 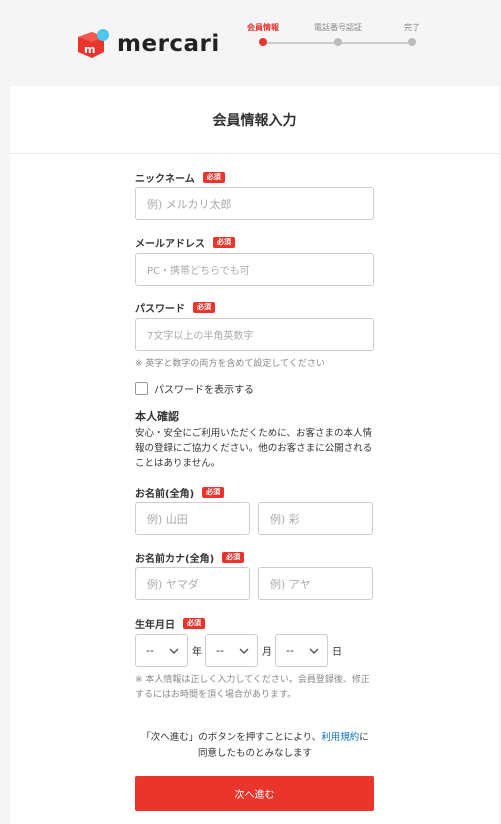 I want to click on day-unit: 日, so click(x=337, y=652).